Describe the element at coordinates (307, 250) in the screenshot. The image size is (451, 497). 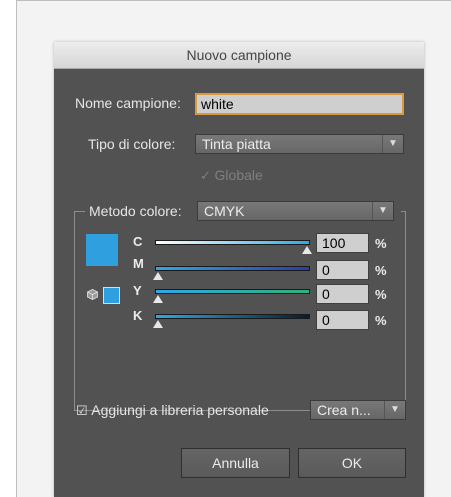
I see `channel-c-slider-thumb` at that location.